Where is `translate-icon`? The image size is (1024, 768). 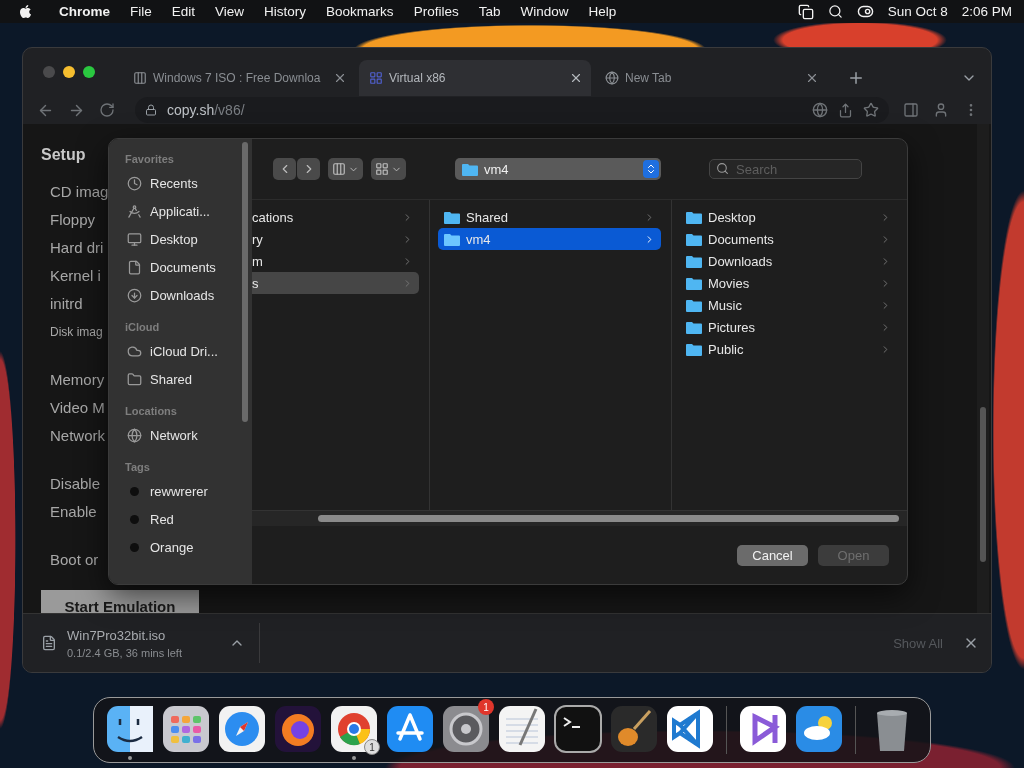 translate-icon is located at coordinates (820, 110).